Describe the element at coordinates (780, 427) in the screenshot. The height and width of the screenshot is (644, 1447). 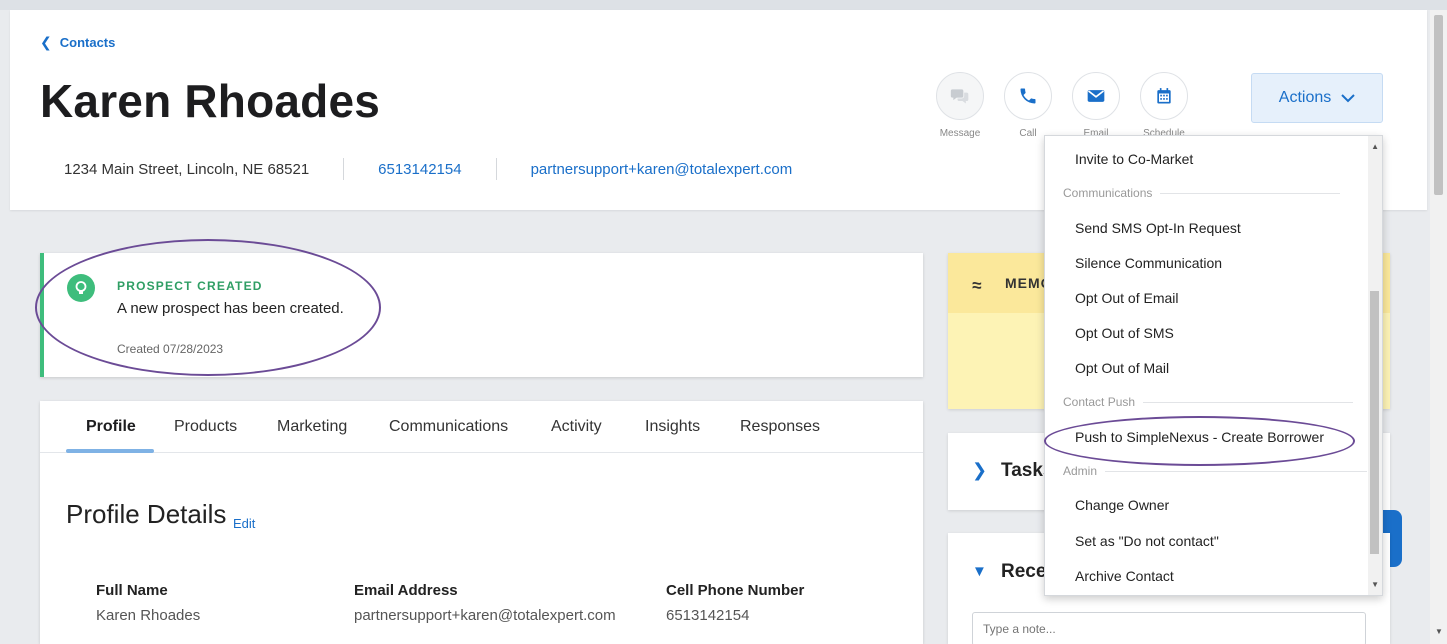
I see `tab-responses: Responses` at that location.